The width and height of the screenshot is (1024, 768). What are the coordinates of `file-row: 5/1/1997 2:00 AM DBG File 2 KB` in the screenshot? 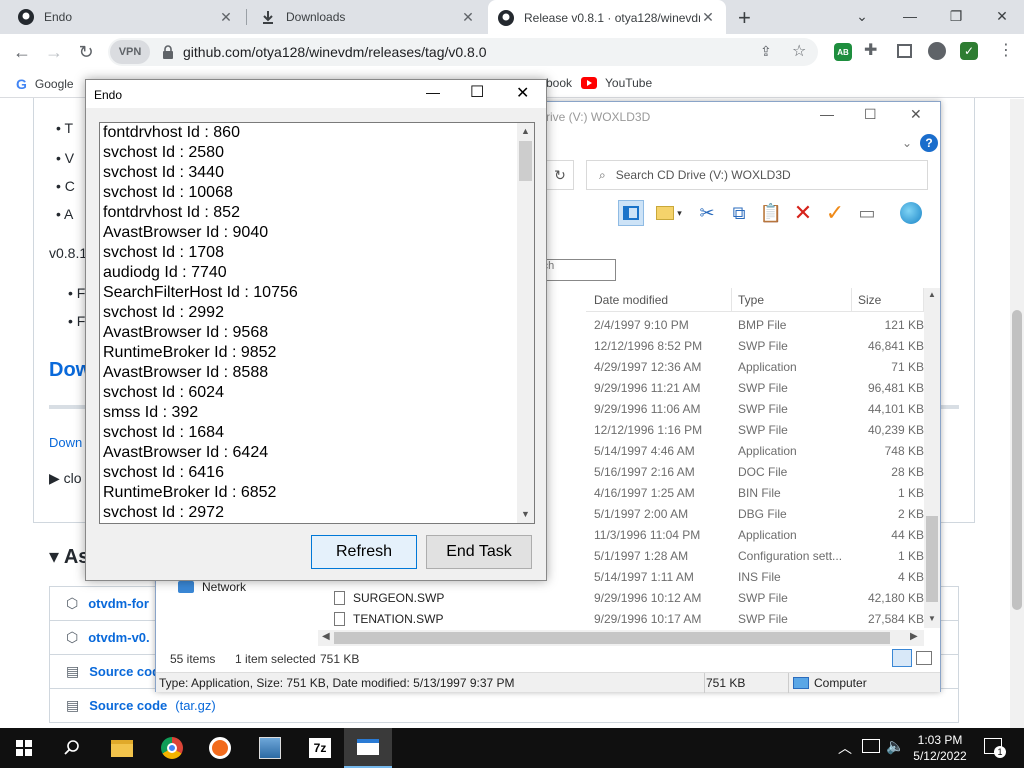 It's located at (756, 513).